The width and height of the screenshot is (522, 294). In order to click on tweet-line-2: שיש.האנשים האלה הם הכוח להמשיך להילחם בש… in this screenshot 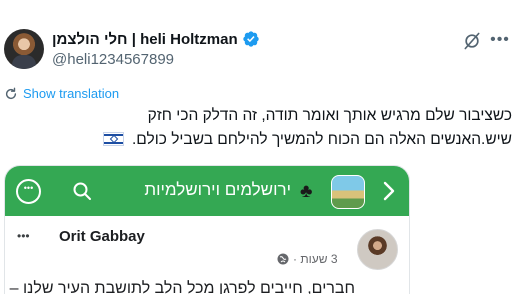, I will do `click(258, 140)`.